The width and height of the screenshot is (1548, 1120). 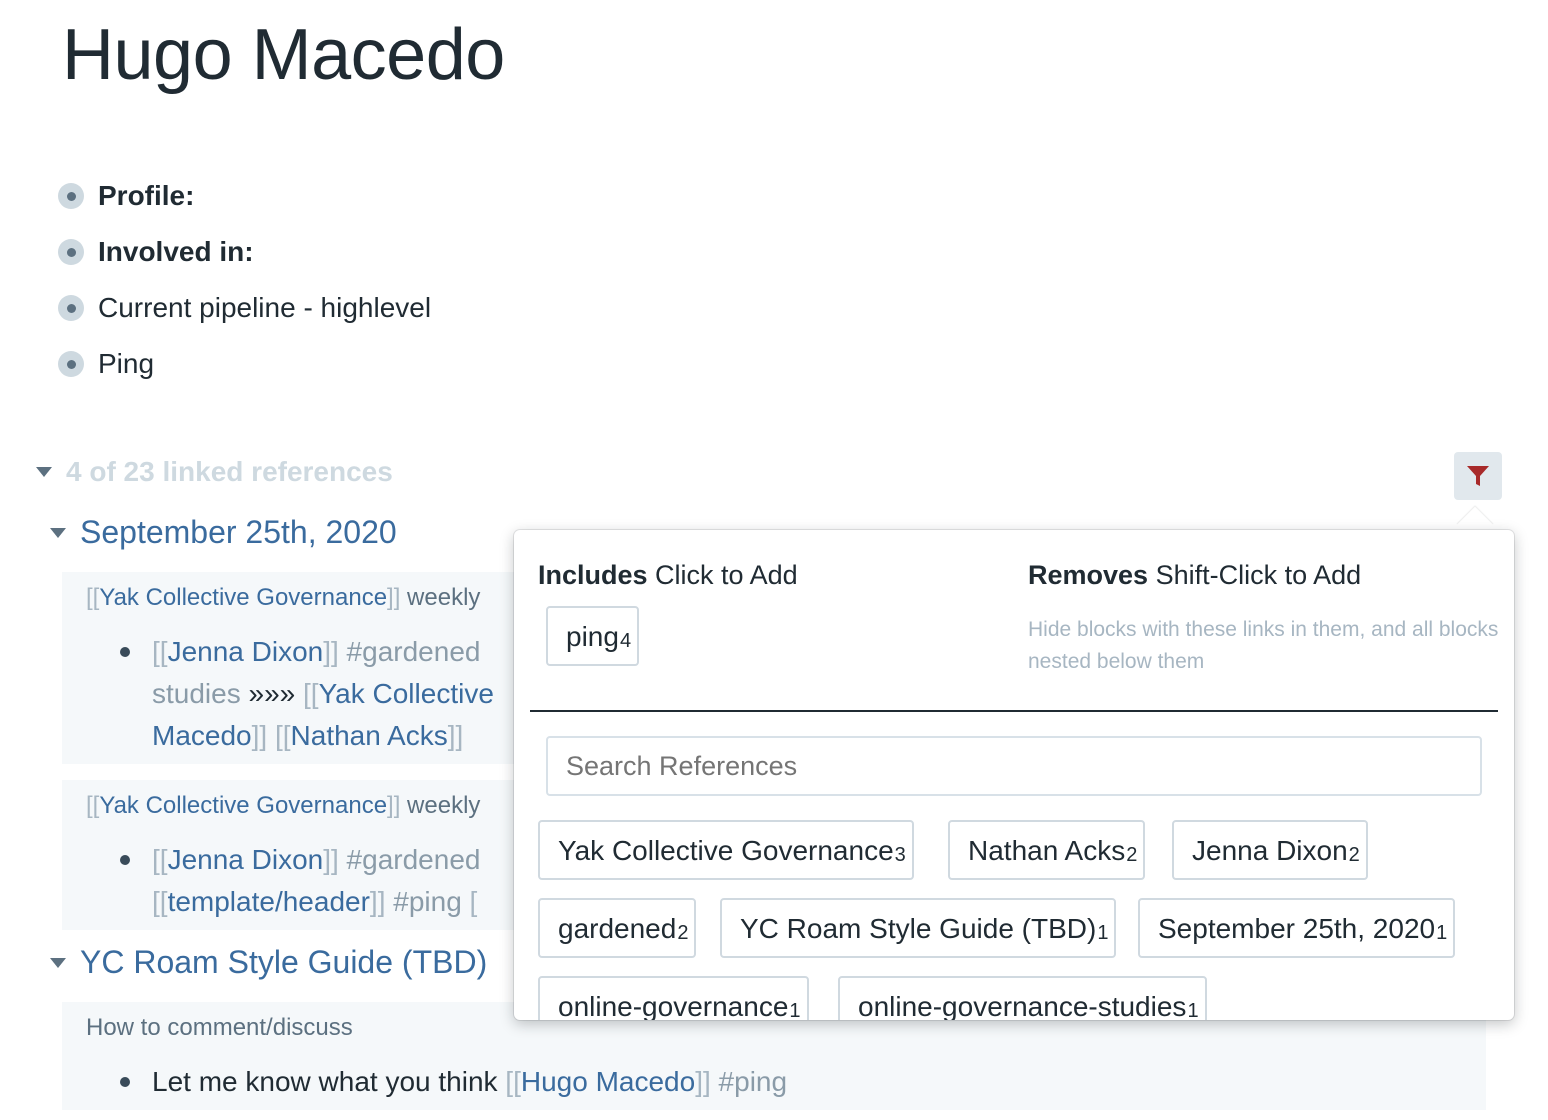 What do you see at coordinates (244, 196) in the screenshot?
I see `bullet-row: Profile:` at bounding box center [244, 196].